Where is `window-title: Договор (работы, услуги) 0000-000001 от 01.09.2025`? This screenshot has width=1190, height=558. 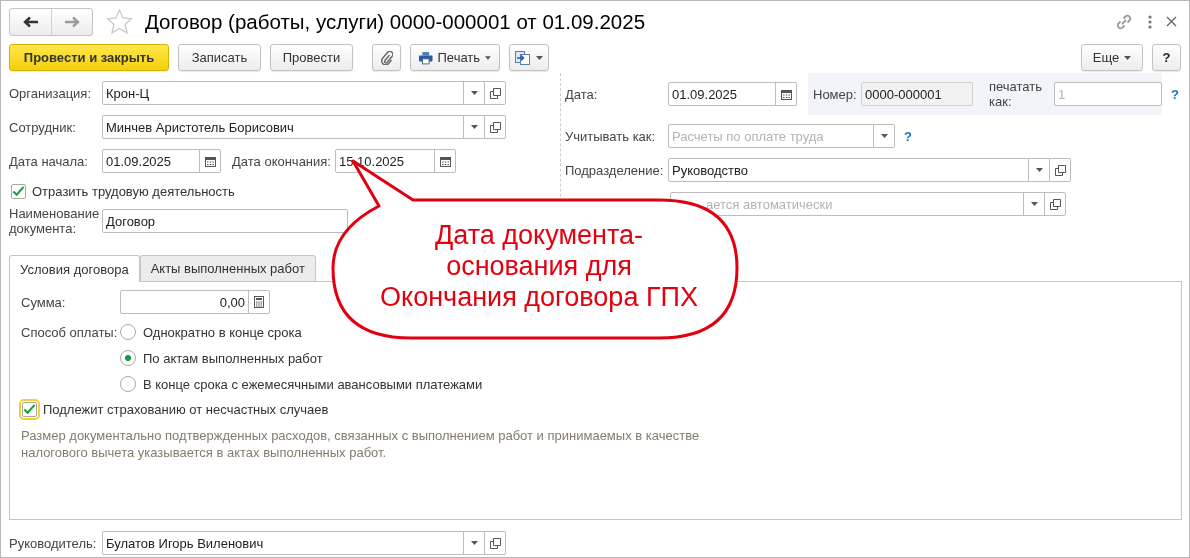 window-title: Договор (работы, услуги) 0000-000001 от 01.09.2025 is located at coordinates (395, 21).